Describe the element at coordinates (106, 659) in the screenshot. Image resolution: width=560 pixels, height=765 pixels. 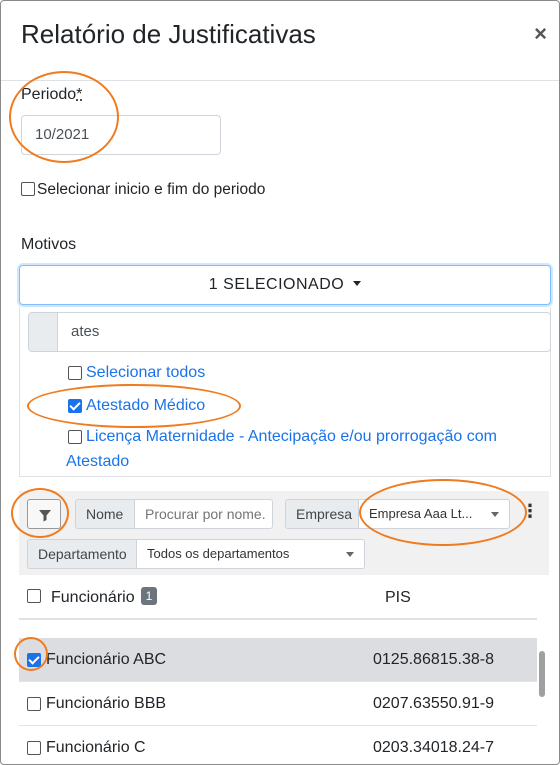
I see `employee-name: Funcionário ABC` at that location.